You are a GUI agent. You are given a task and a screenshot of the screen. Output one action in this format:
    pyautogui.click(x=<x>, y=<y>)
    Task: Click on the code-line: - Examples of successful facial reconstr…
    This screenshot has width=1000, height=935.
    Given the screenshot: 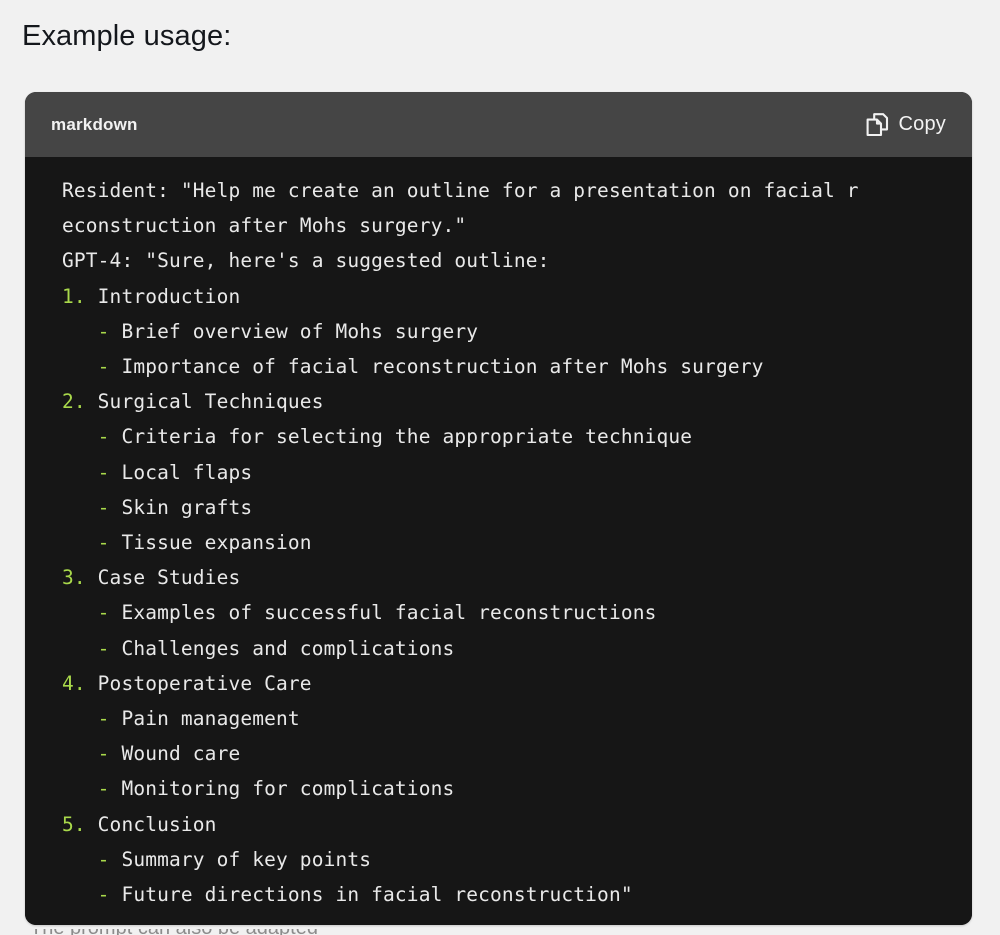 What is the action you would take?
    pyautogui.click(x=504, y=612)
    